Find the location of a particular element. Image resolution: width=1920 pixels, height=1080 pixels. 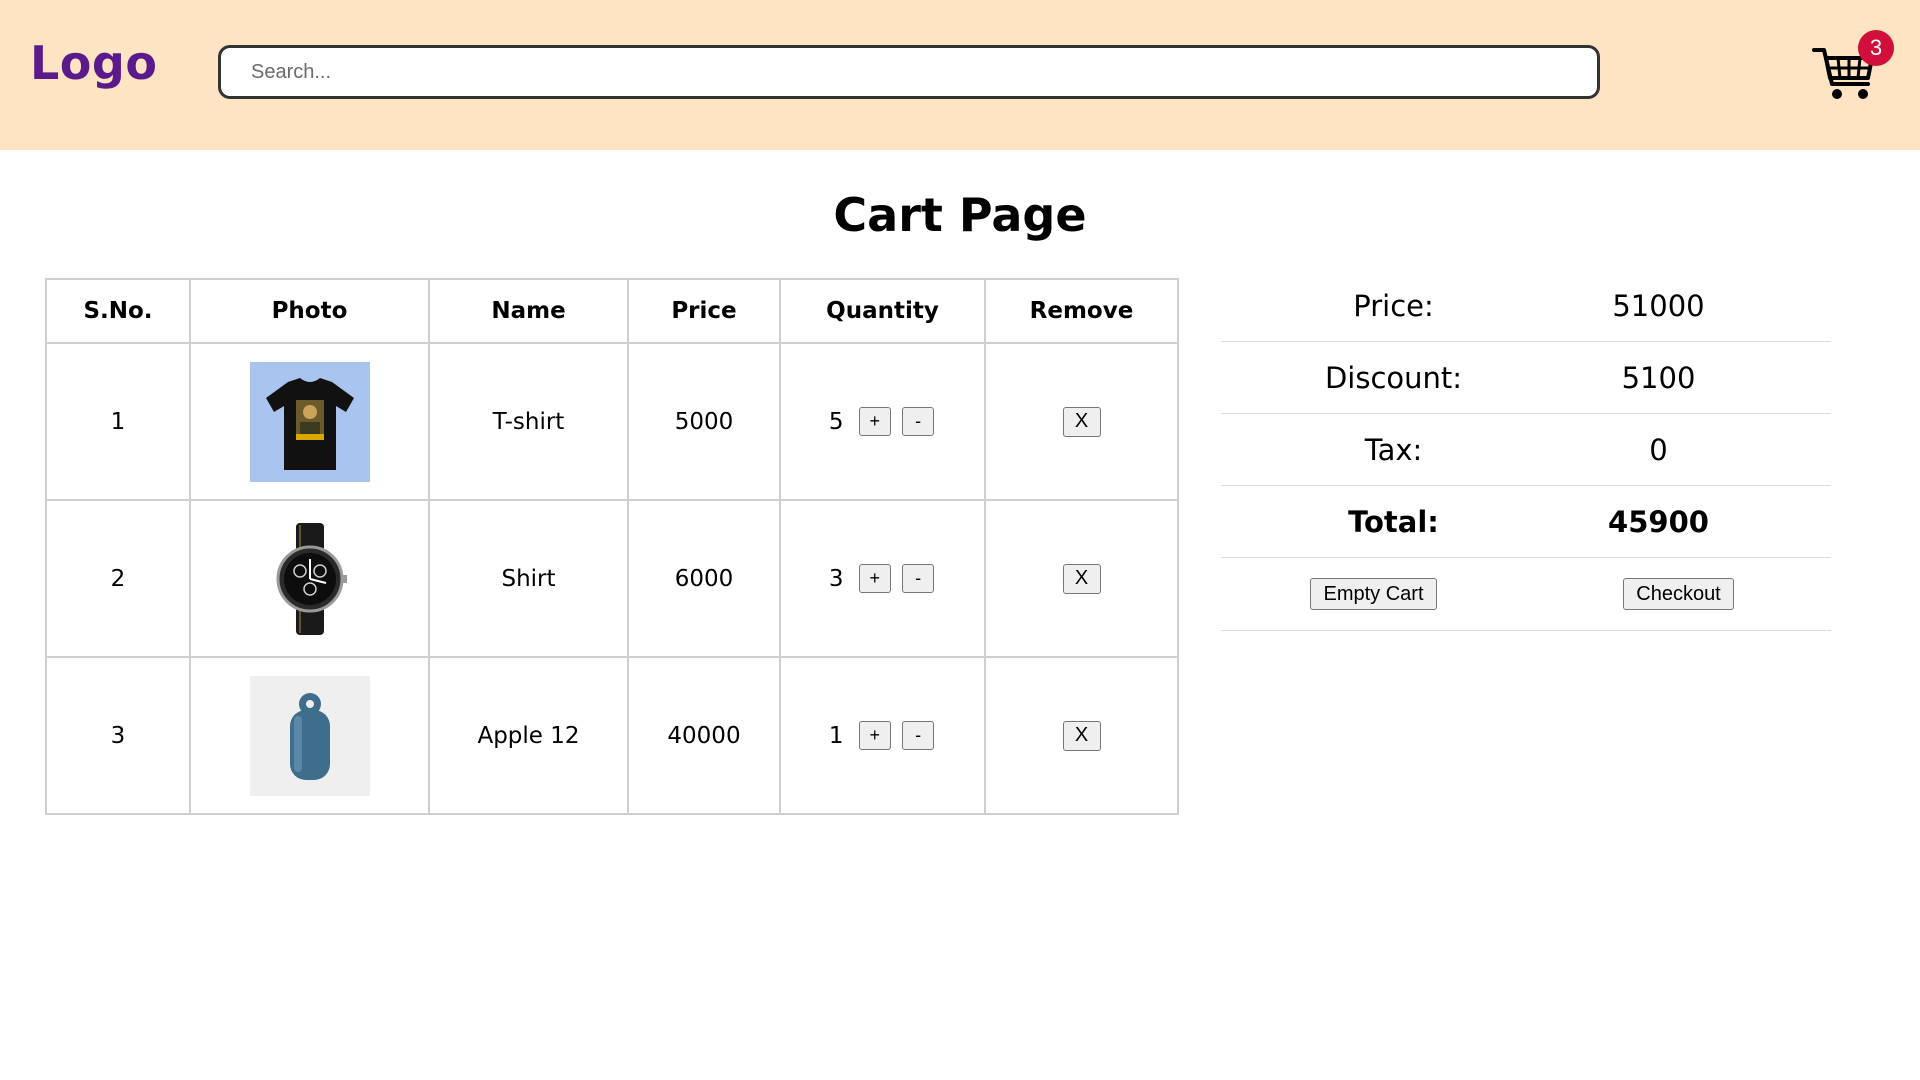

header-quantity: Quantity is located at coordinates (882, 311).